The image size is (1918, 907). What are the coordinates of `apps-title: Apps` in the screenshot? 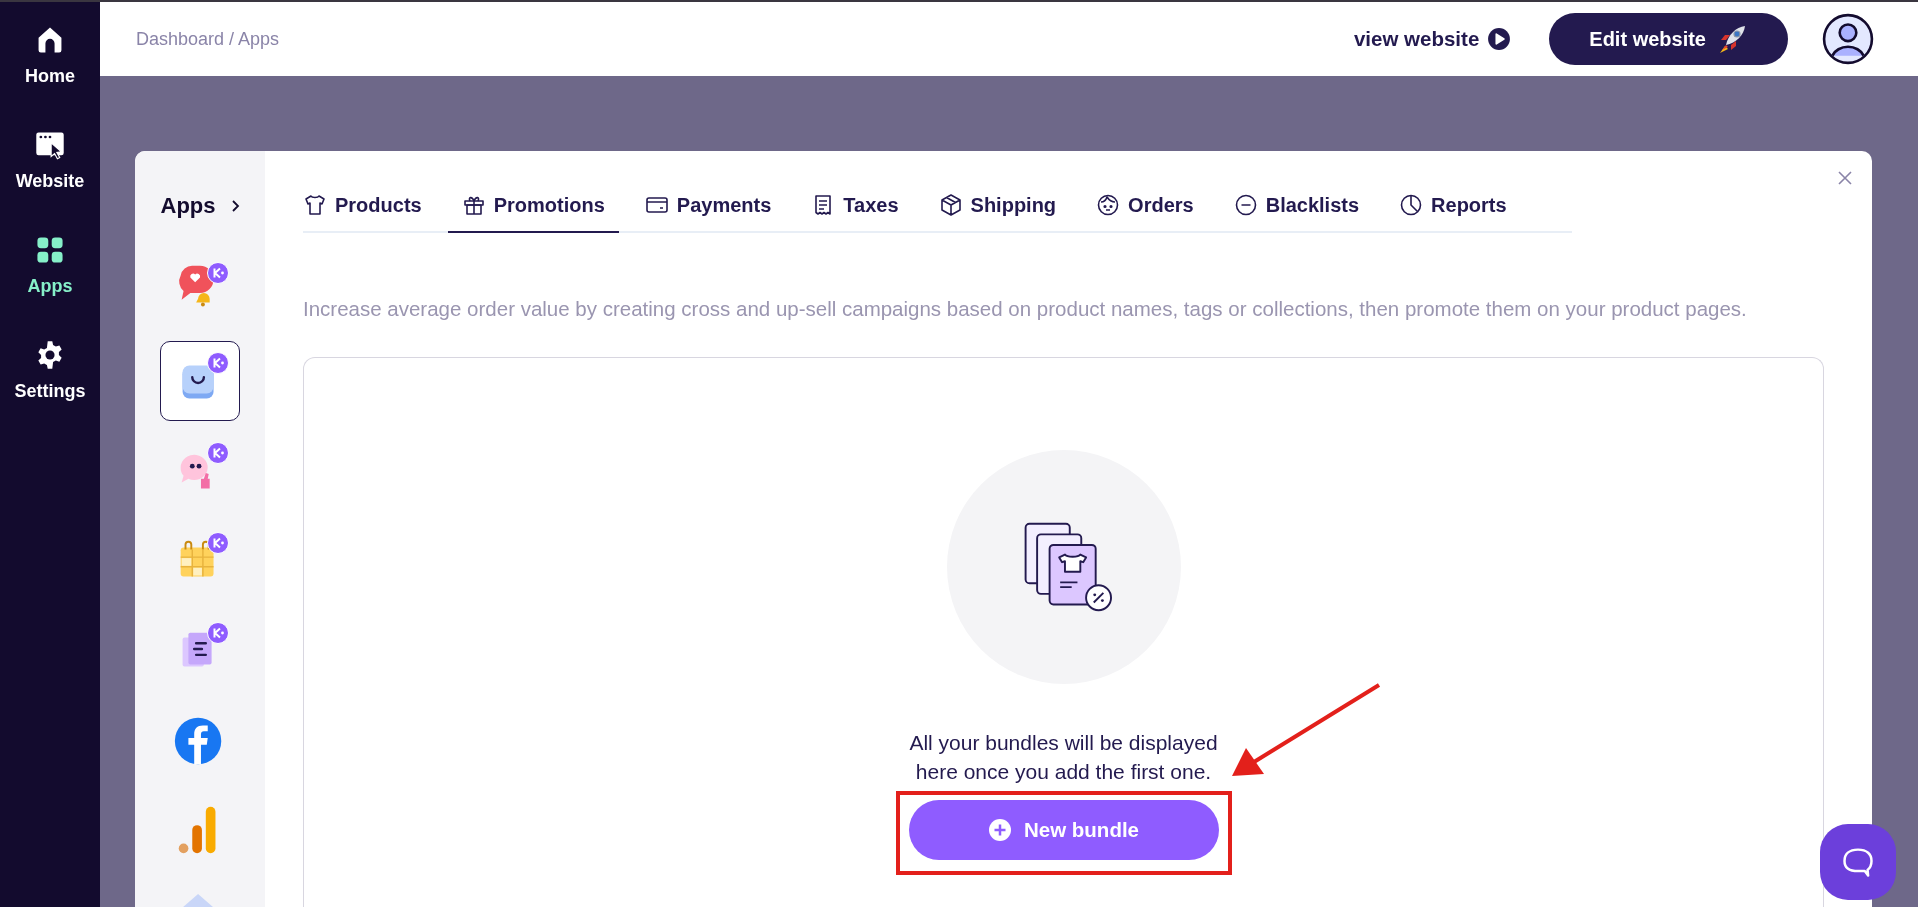 It's located at (188, 206).